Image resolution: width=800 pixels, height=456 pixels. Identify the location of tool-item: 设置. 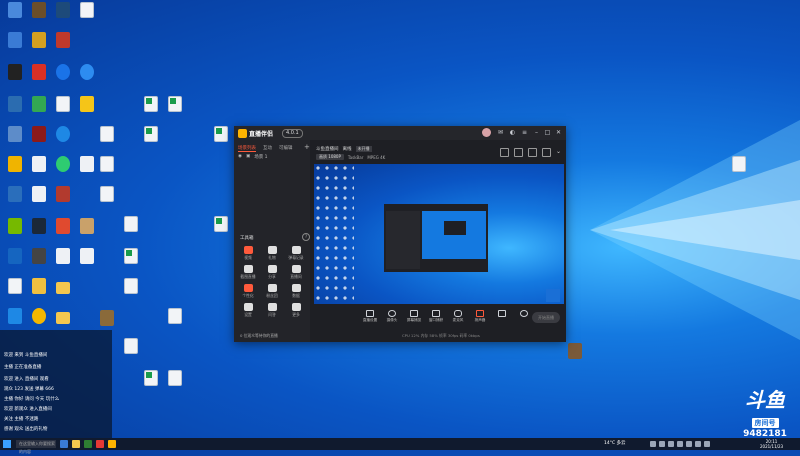
(248, 310).